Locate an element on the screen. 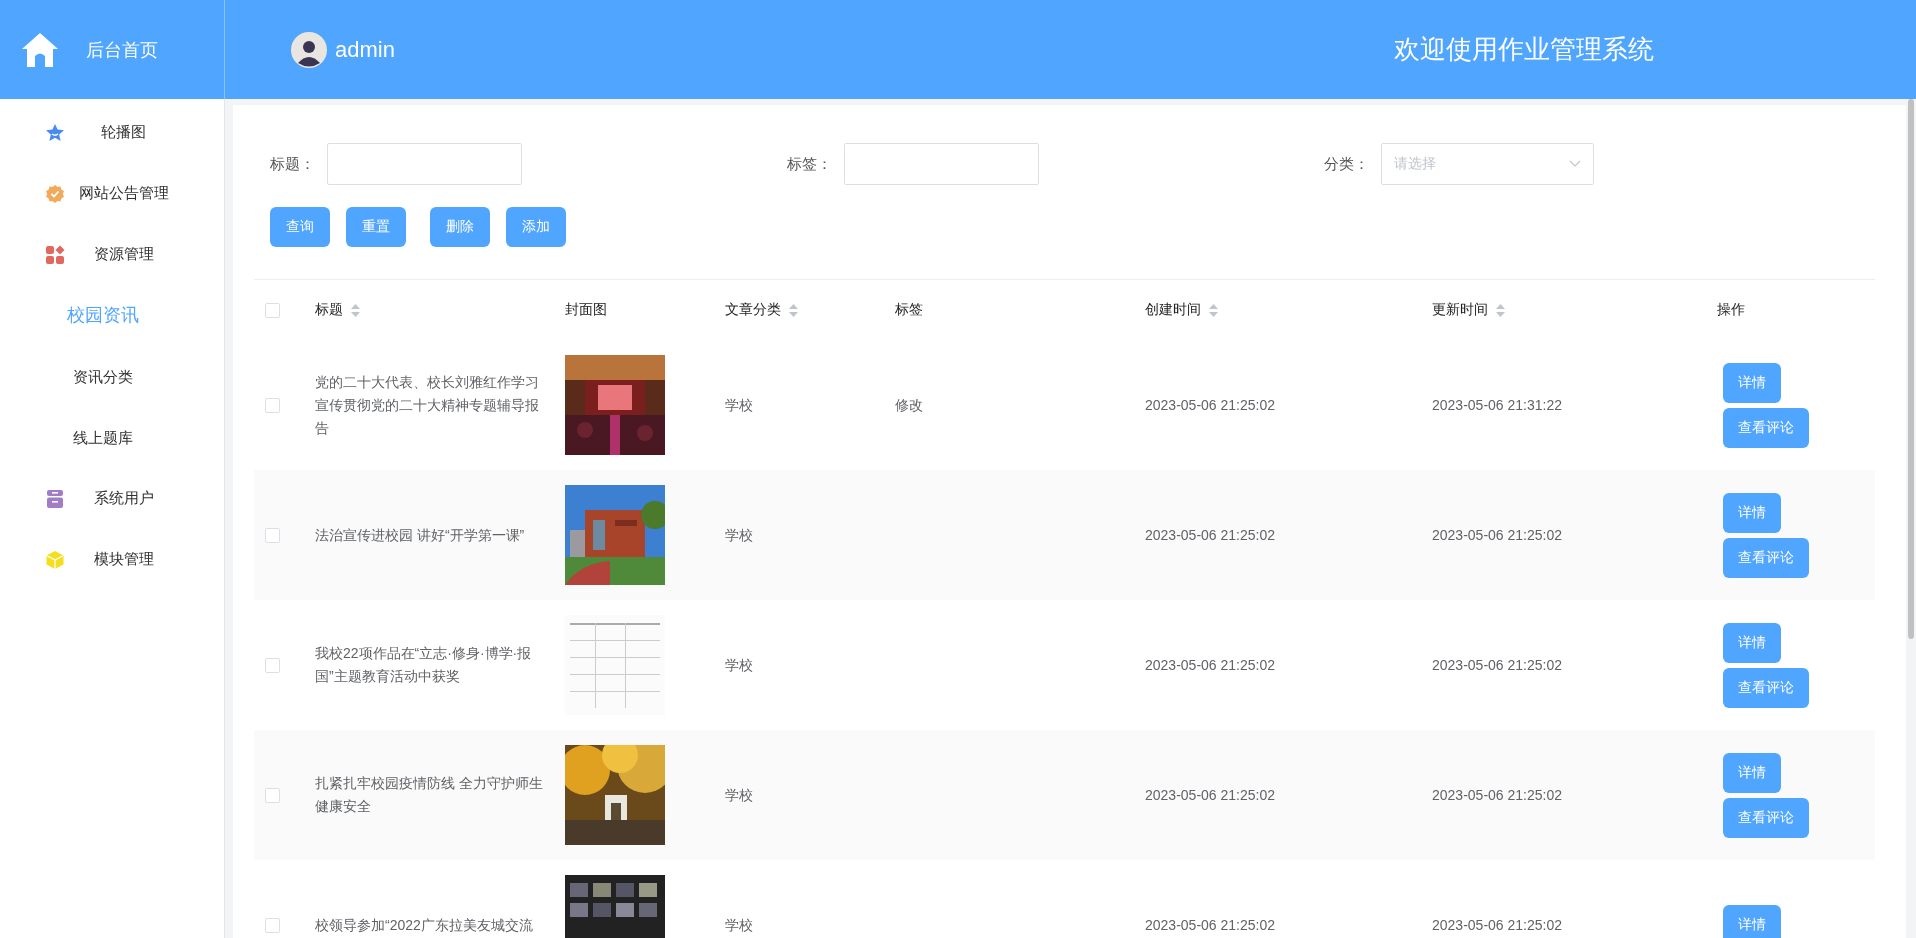 The width and height of the screenshot is (1916, 938). article-title: 法治宣传进校园 讲好“开学第一课” is located at coordinates (420, 535).